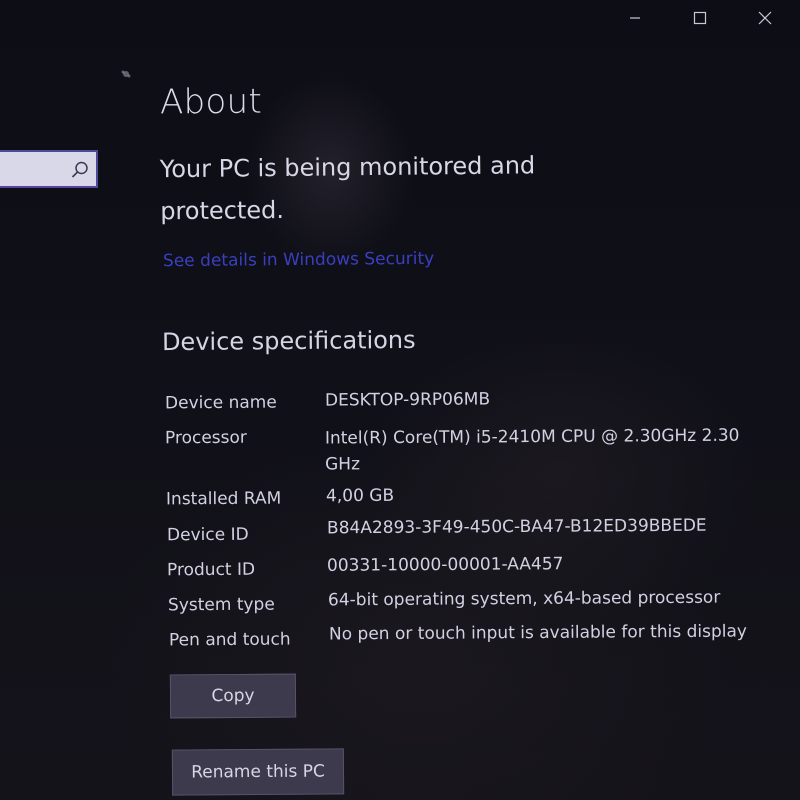 Image resolution: width=800 pixels, height=800 pixels. I want to click on spec-label-product-id: Product ID, so click(211, 570).